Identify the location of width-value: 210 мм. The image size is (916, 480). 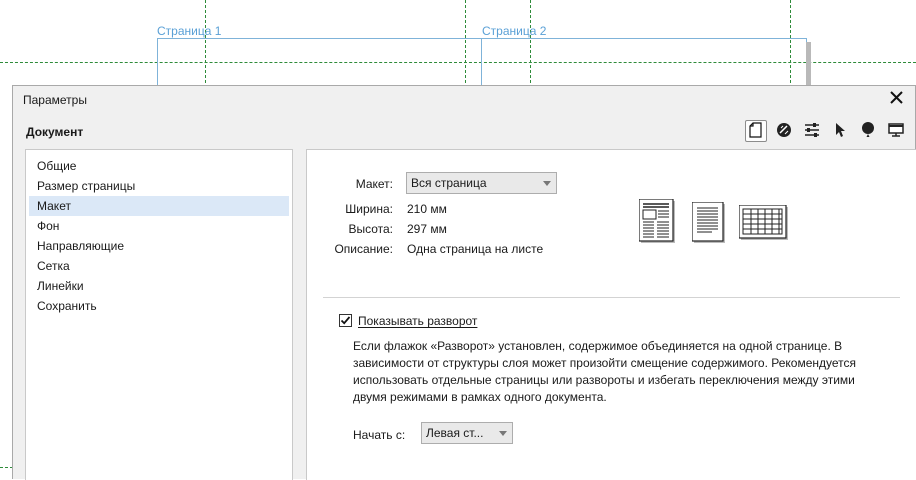
(427, 209).